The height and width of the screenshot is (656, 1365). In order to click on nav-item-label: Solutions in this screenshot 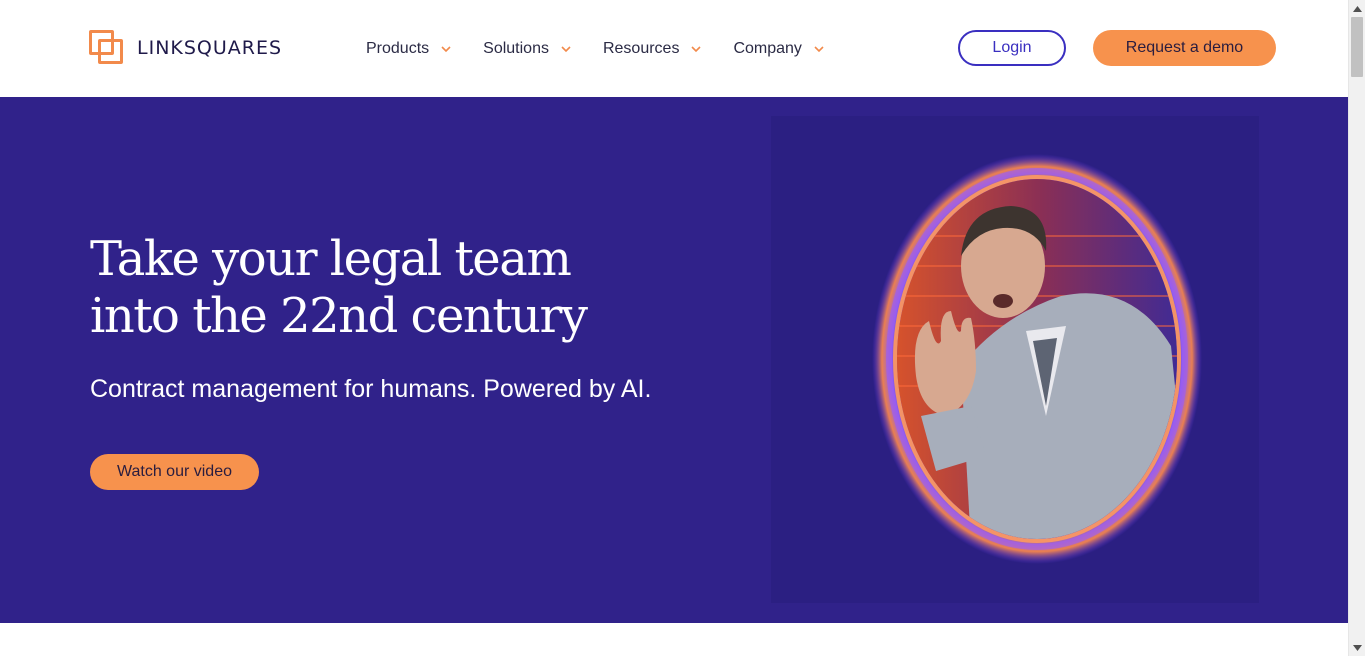, I will do `click(516, 48)`.